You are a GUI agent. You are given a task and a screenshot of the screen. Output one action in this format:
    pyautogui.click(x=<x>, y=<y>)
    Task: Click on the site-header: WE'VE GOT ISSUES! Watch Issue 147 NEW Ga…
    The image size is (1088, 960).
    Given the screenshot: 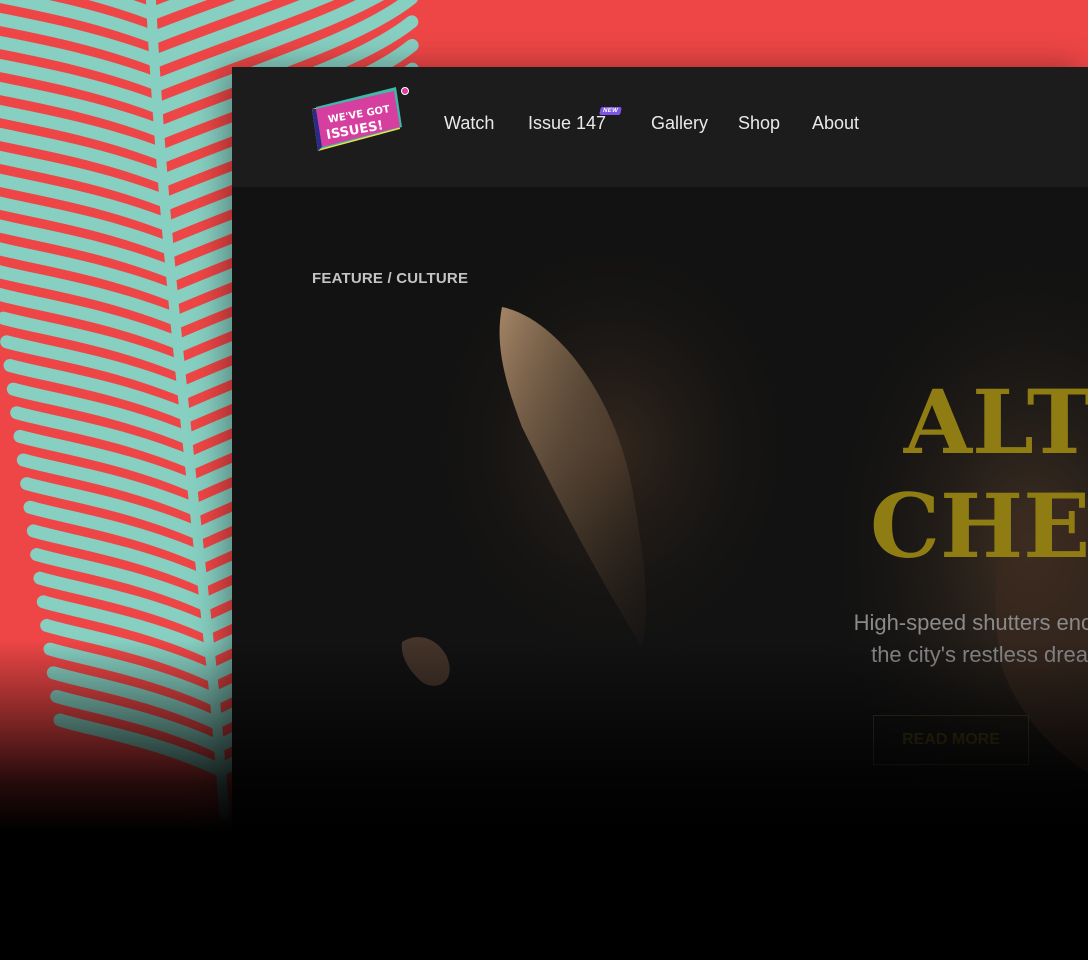 What is the action you would take?
    pyautogui.click(x=660, y=127)
    